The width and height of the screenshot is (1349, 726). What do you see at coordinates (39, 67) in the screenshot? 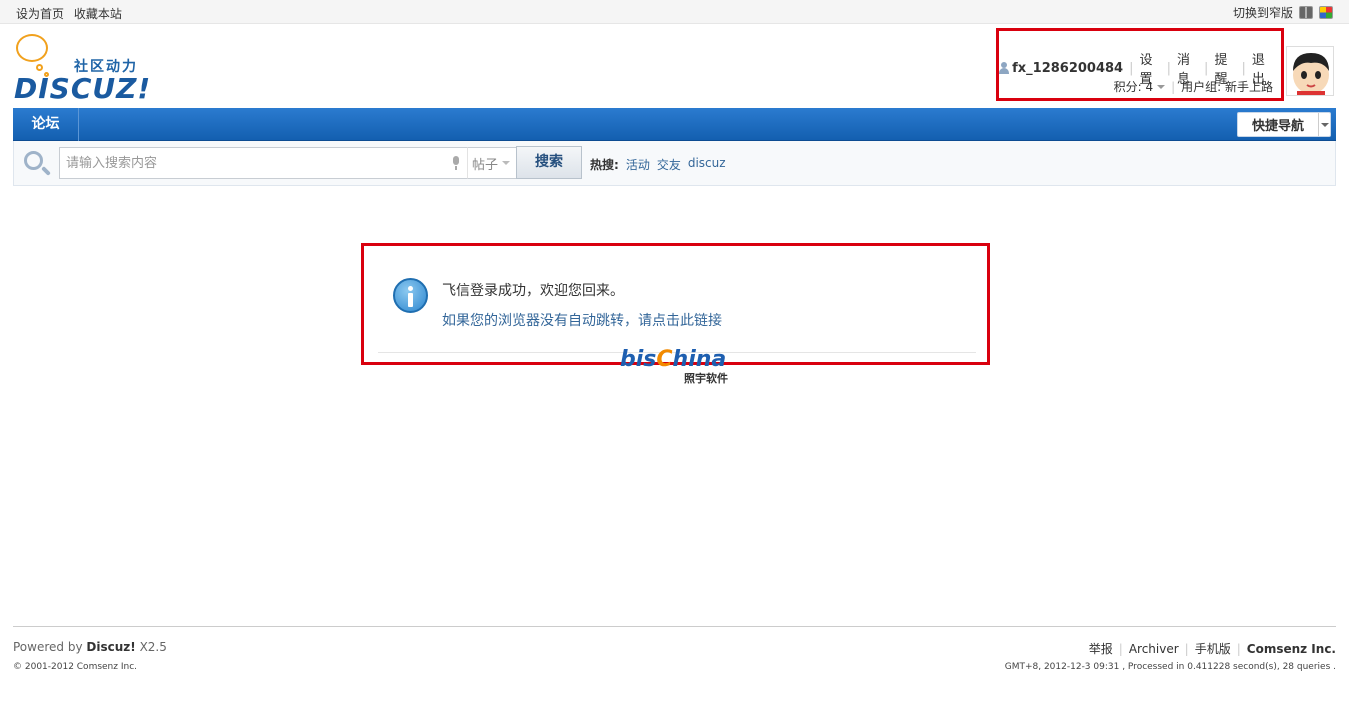
I see `logo-dot` at bounding box center [39, 67].